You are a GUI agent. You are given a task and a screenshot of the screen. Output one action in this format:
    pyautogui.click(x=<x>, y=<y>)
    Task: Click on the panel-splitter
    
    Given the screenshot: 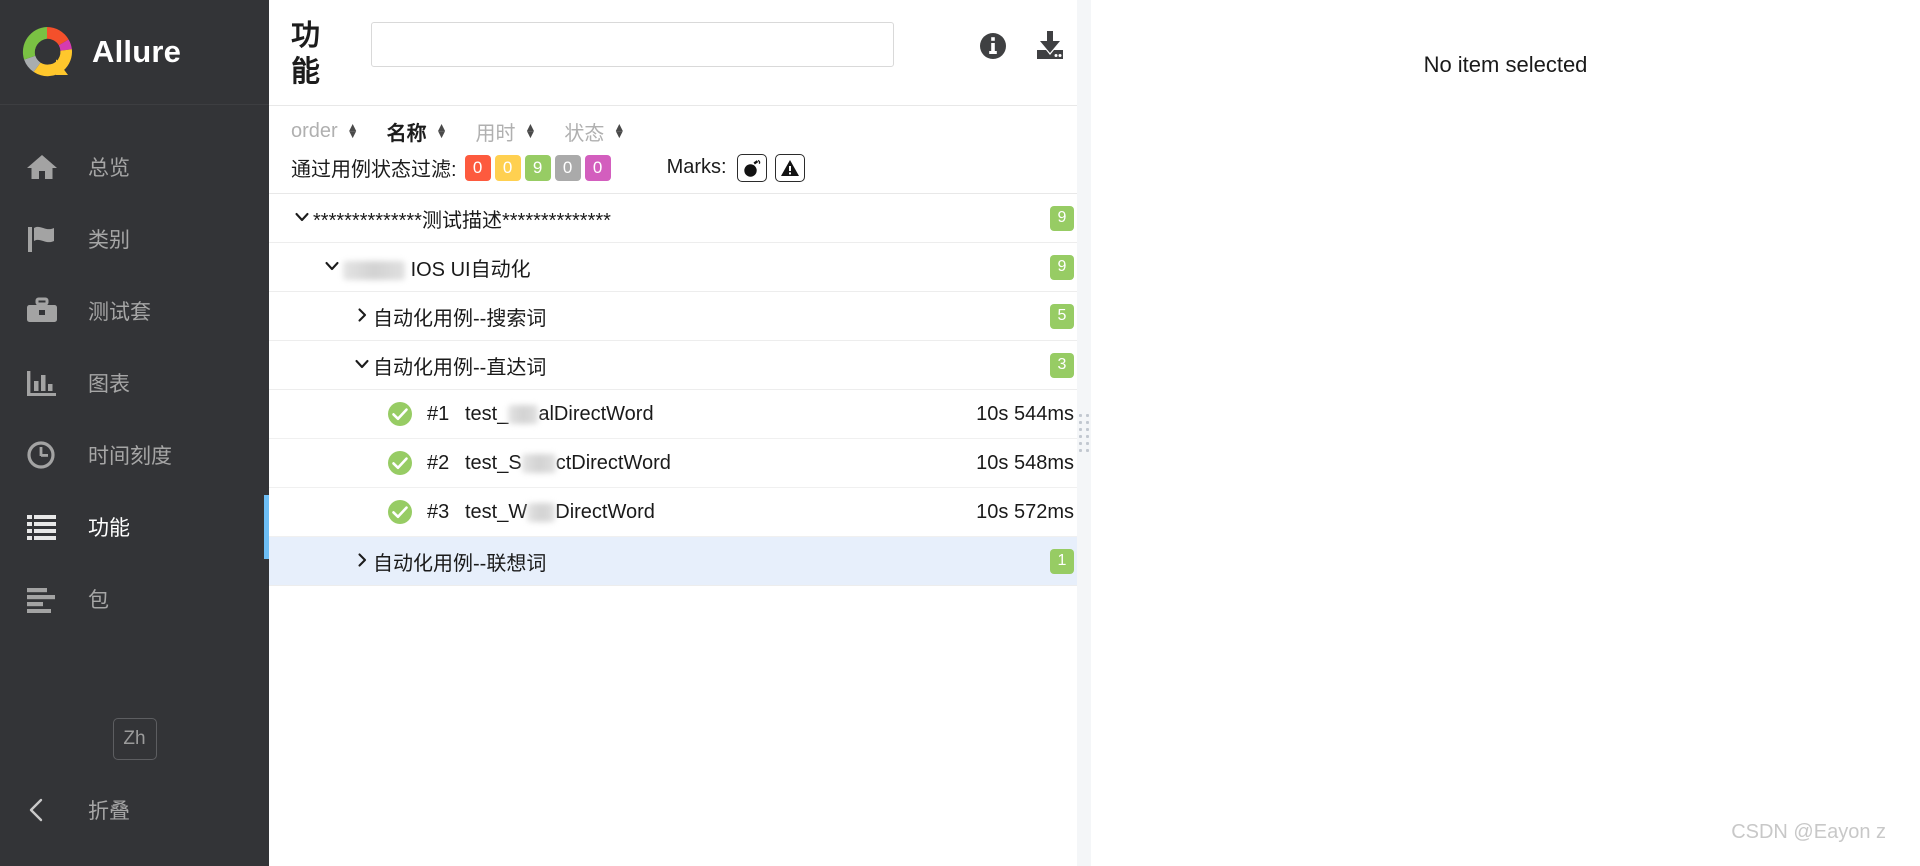 What is the action you would take?
    pyautogui.click(x=1084, y=433)
    